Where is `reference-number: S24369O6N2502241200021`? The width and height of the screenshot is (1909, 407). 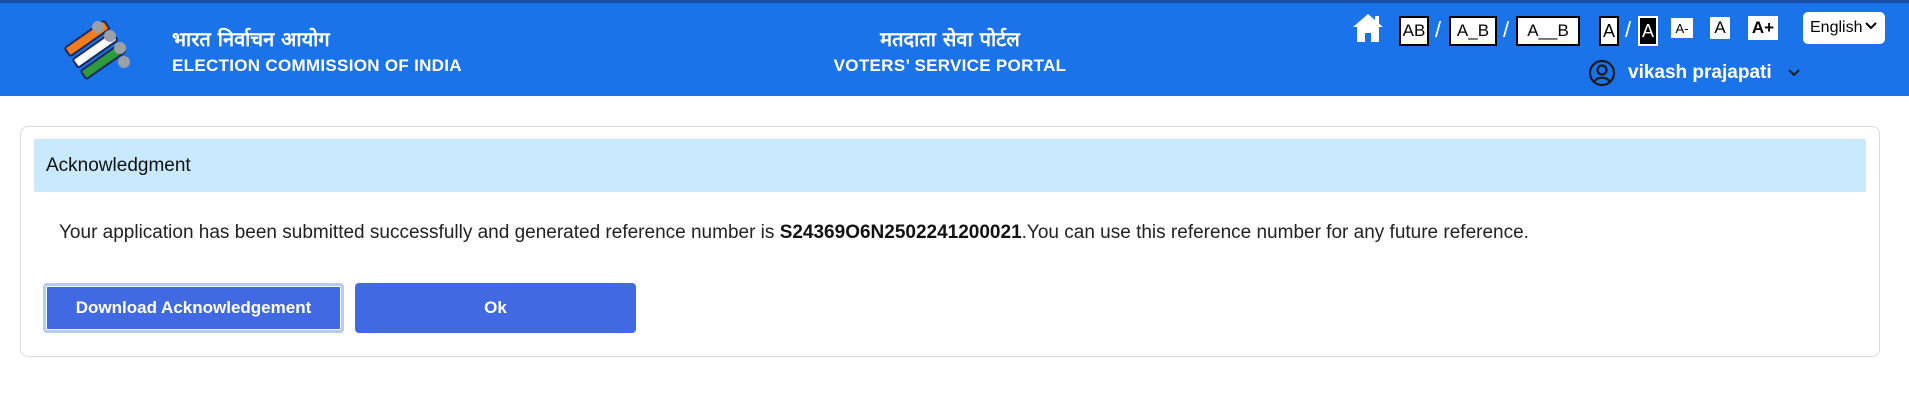
reference-number: S24369O6N2502241200021 is located at coordinates (900, 232).